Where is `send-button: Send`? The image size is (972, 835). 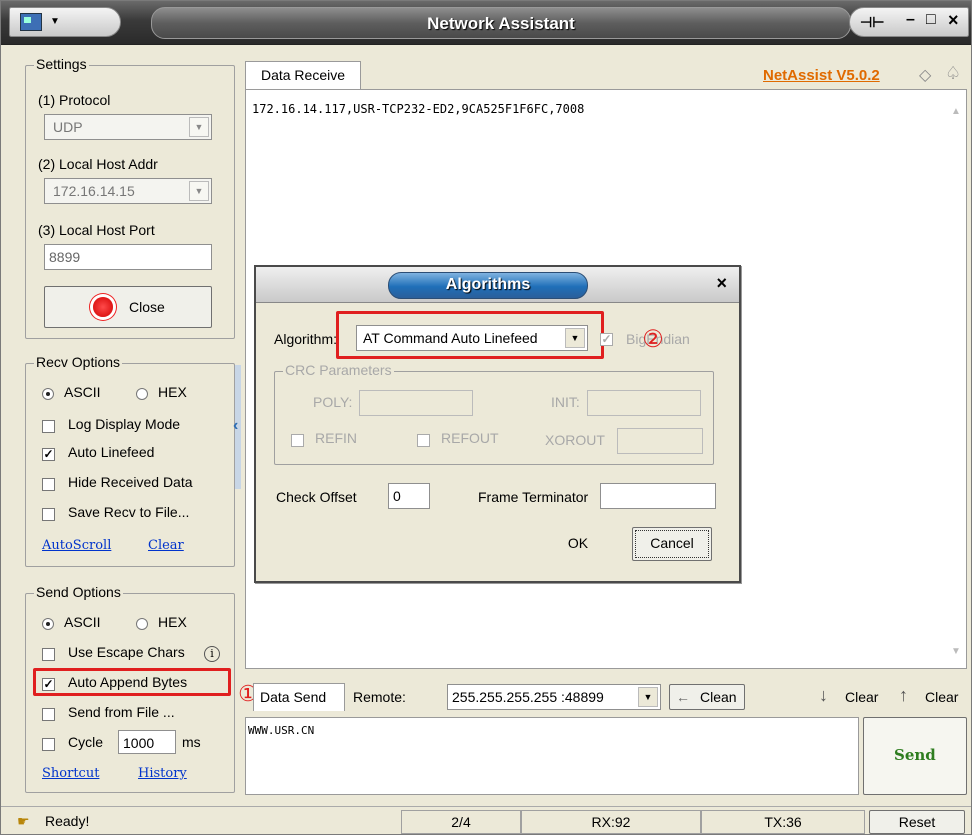 send-button: Send is located at coordinates (915, 756).